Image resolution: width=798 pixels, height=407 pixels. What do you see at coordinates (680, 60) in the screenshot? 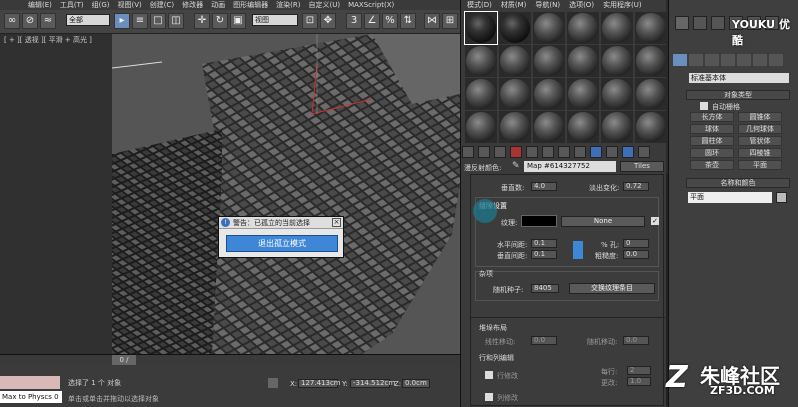
I see `geometry-icon` at bounding box center [680, 60].